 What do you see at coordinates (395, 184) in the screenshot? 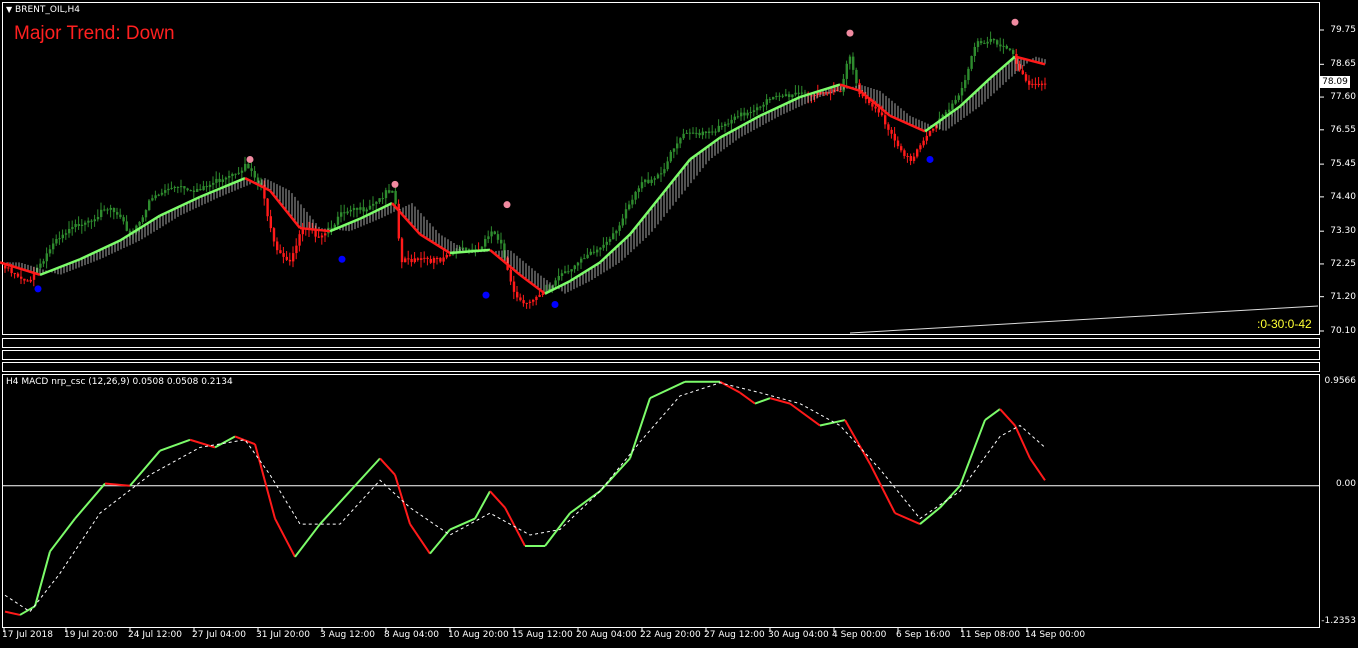
I see `fractal-high-dot` at bounding box center [395, 184].